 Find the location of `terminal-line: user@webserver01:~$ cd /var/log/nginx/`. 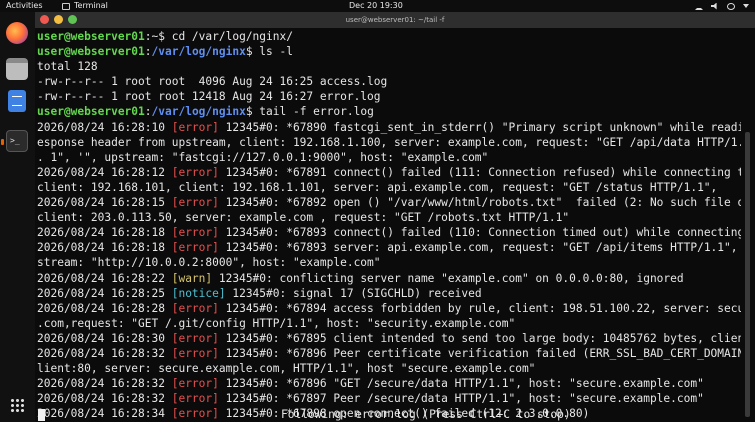

terminal-line: user@webserver01:~$ cd /var/log/nginx/ is located at coordinates (389, 36).